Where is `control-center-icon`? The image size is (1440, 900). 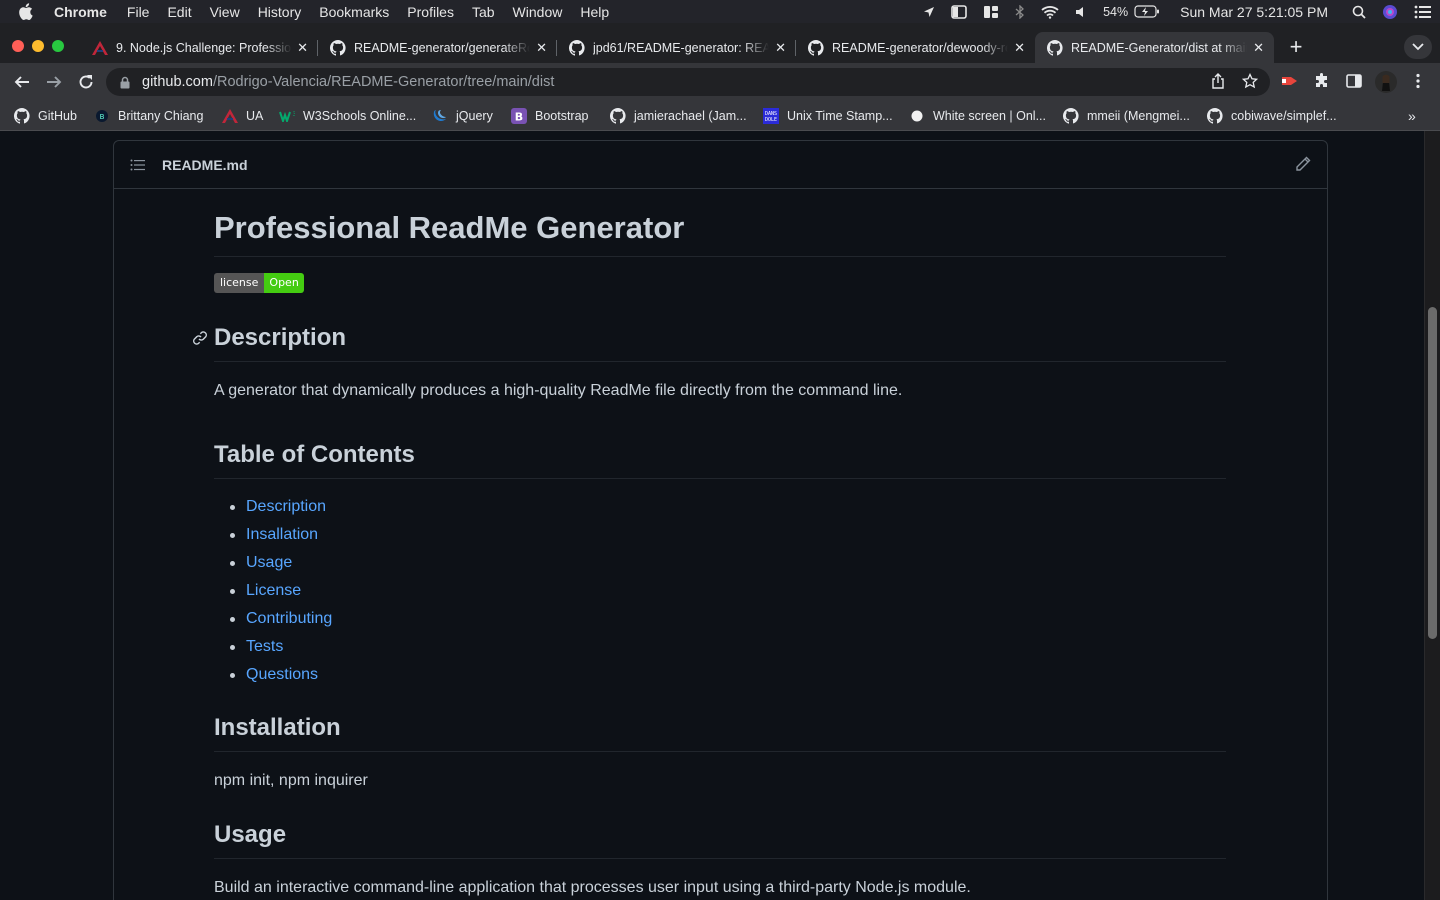 control-center-icon is located at coordinates (1423, 12).